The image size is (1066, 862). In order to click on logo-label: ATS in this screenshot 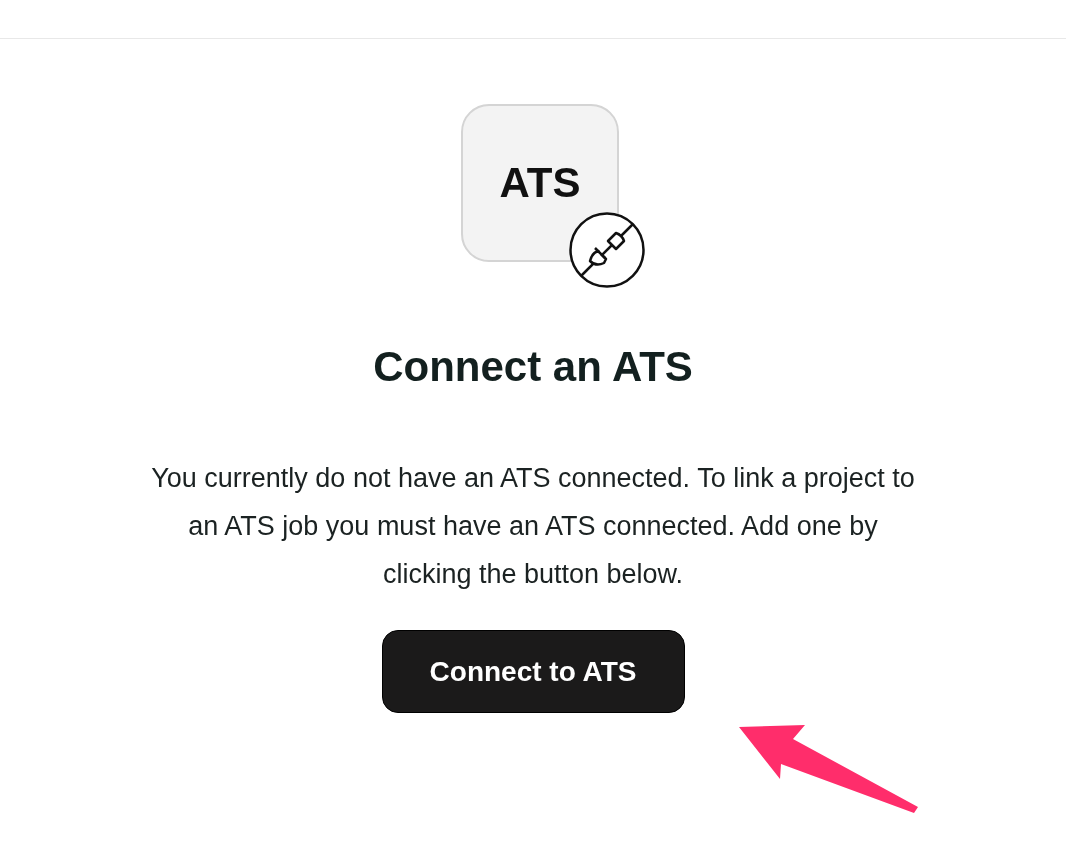, I will do `click(540, 183)`.